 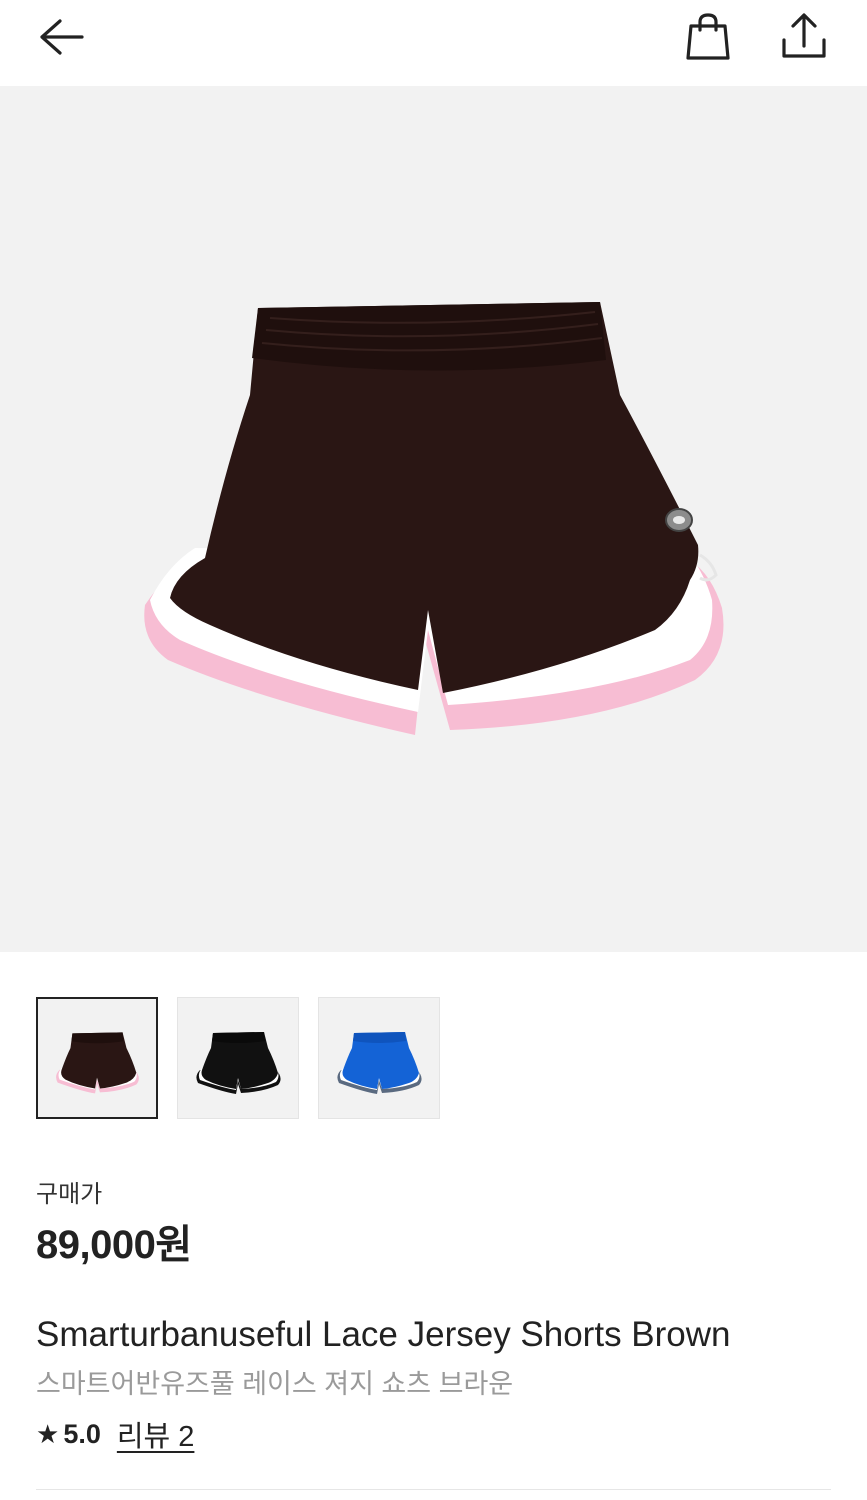 I want to click on shopping-bag-button, so click(x=708, y=38).